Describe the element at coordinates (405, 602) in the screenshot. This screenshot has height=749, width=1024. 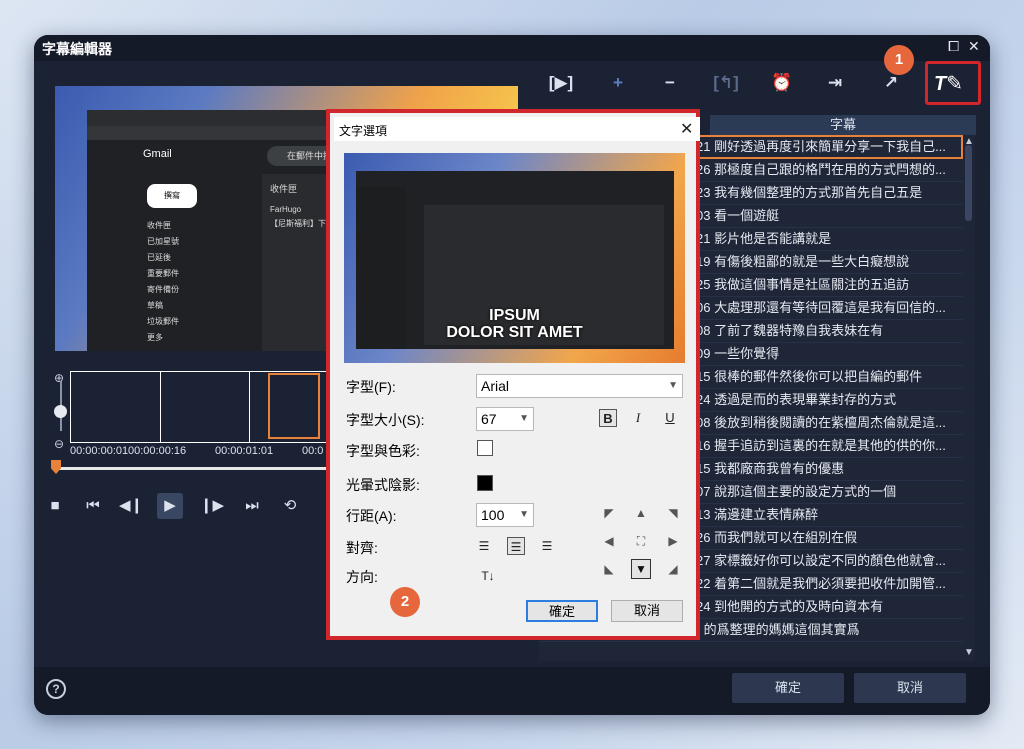
I see `step-badge-2: 2` at that location.